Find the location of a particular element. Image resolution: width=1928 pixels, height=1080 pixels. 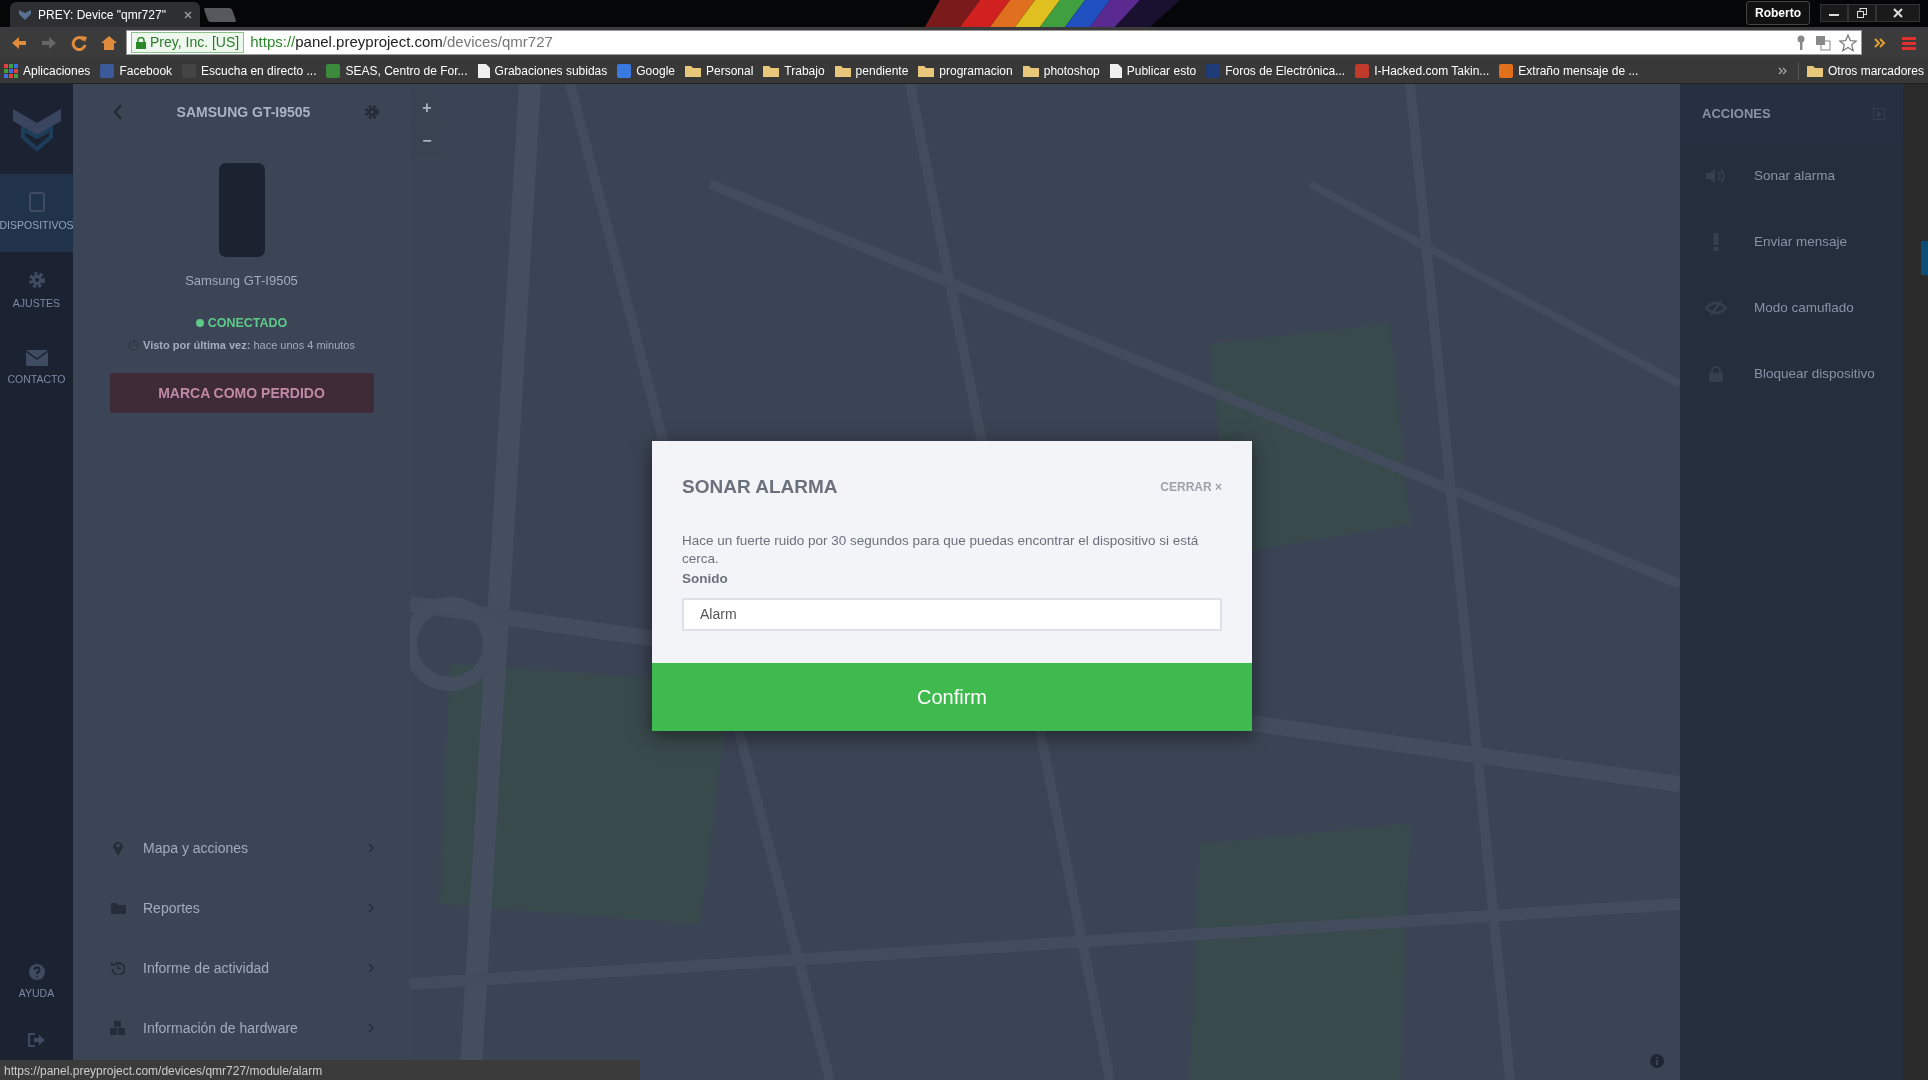

minimize-button is located at coordinates (1834, 13).